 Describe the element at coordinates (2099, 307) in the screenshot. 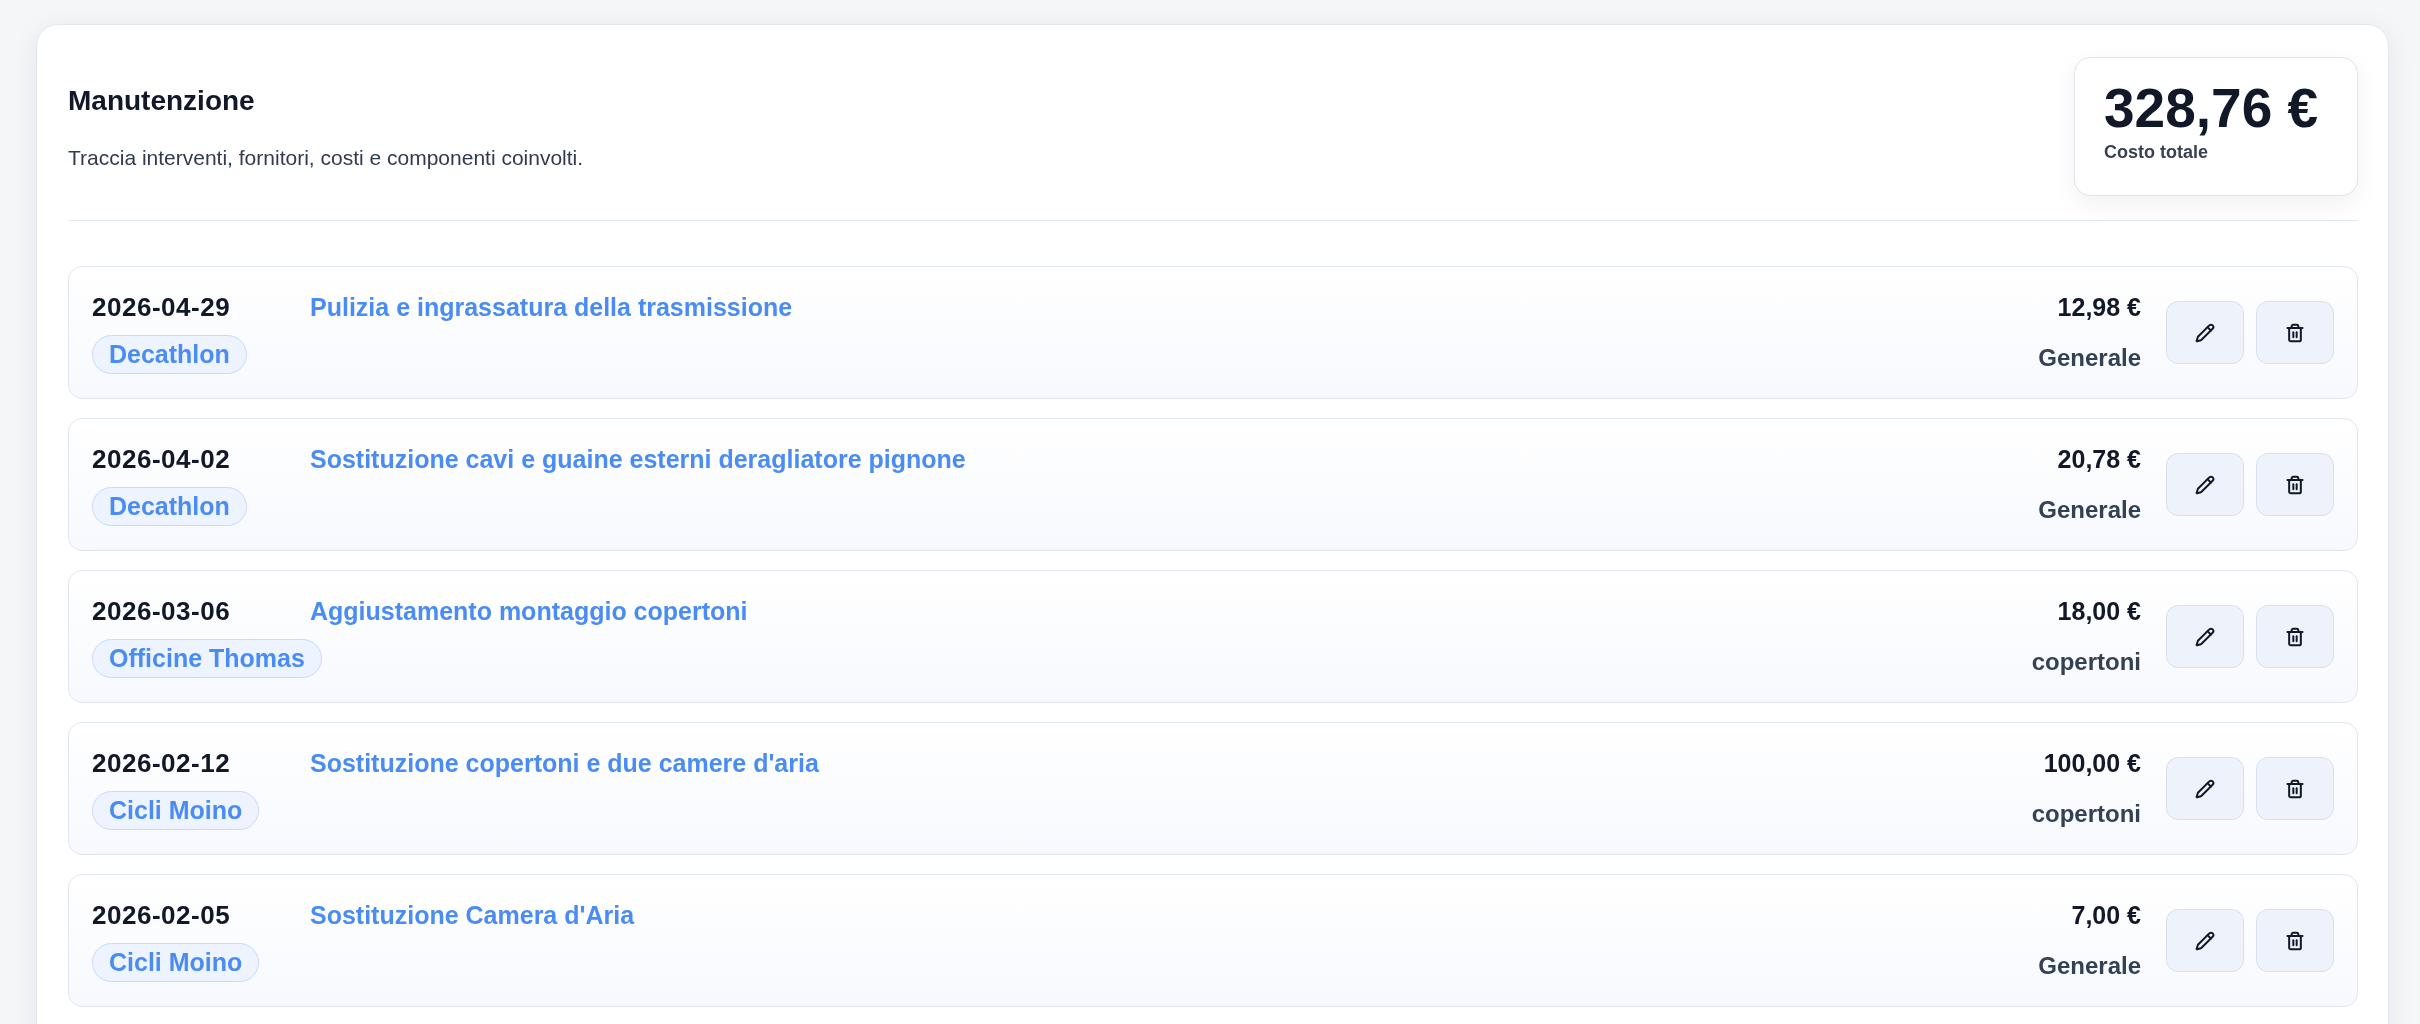

I see `entry-cost: 12,98 €` at that location.